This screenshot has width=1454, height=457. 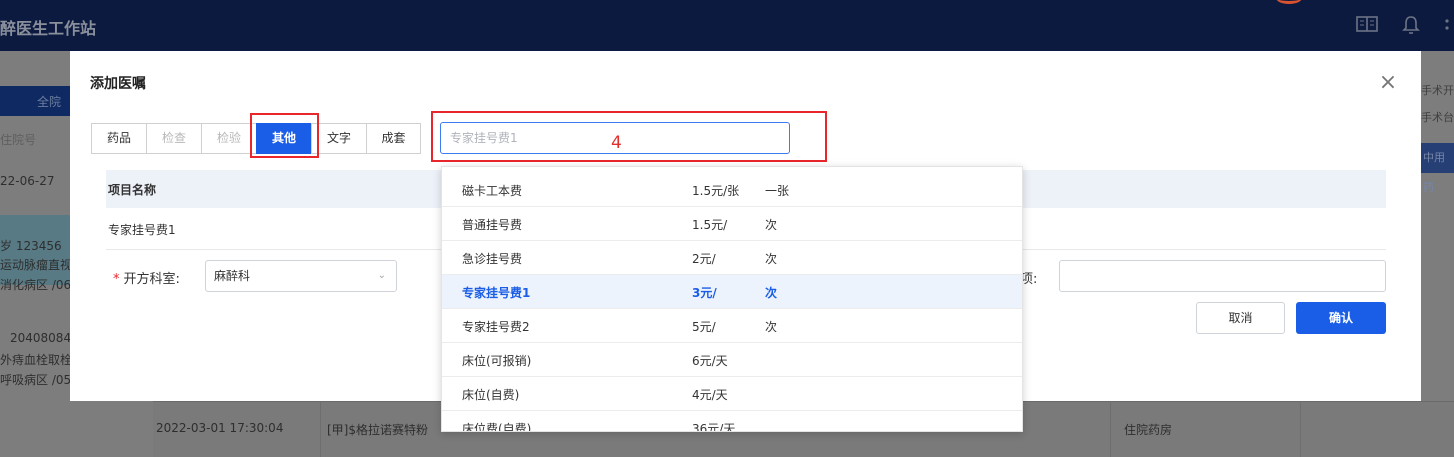 What do you see at coordinates (732, 394) in the screenshot?
I see `dropdown-item: 床位(自费) 4元/天` at bounding box center [732, 394].